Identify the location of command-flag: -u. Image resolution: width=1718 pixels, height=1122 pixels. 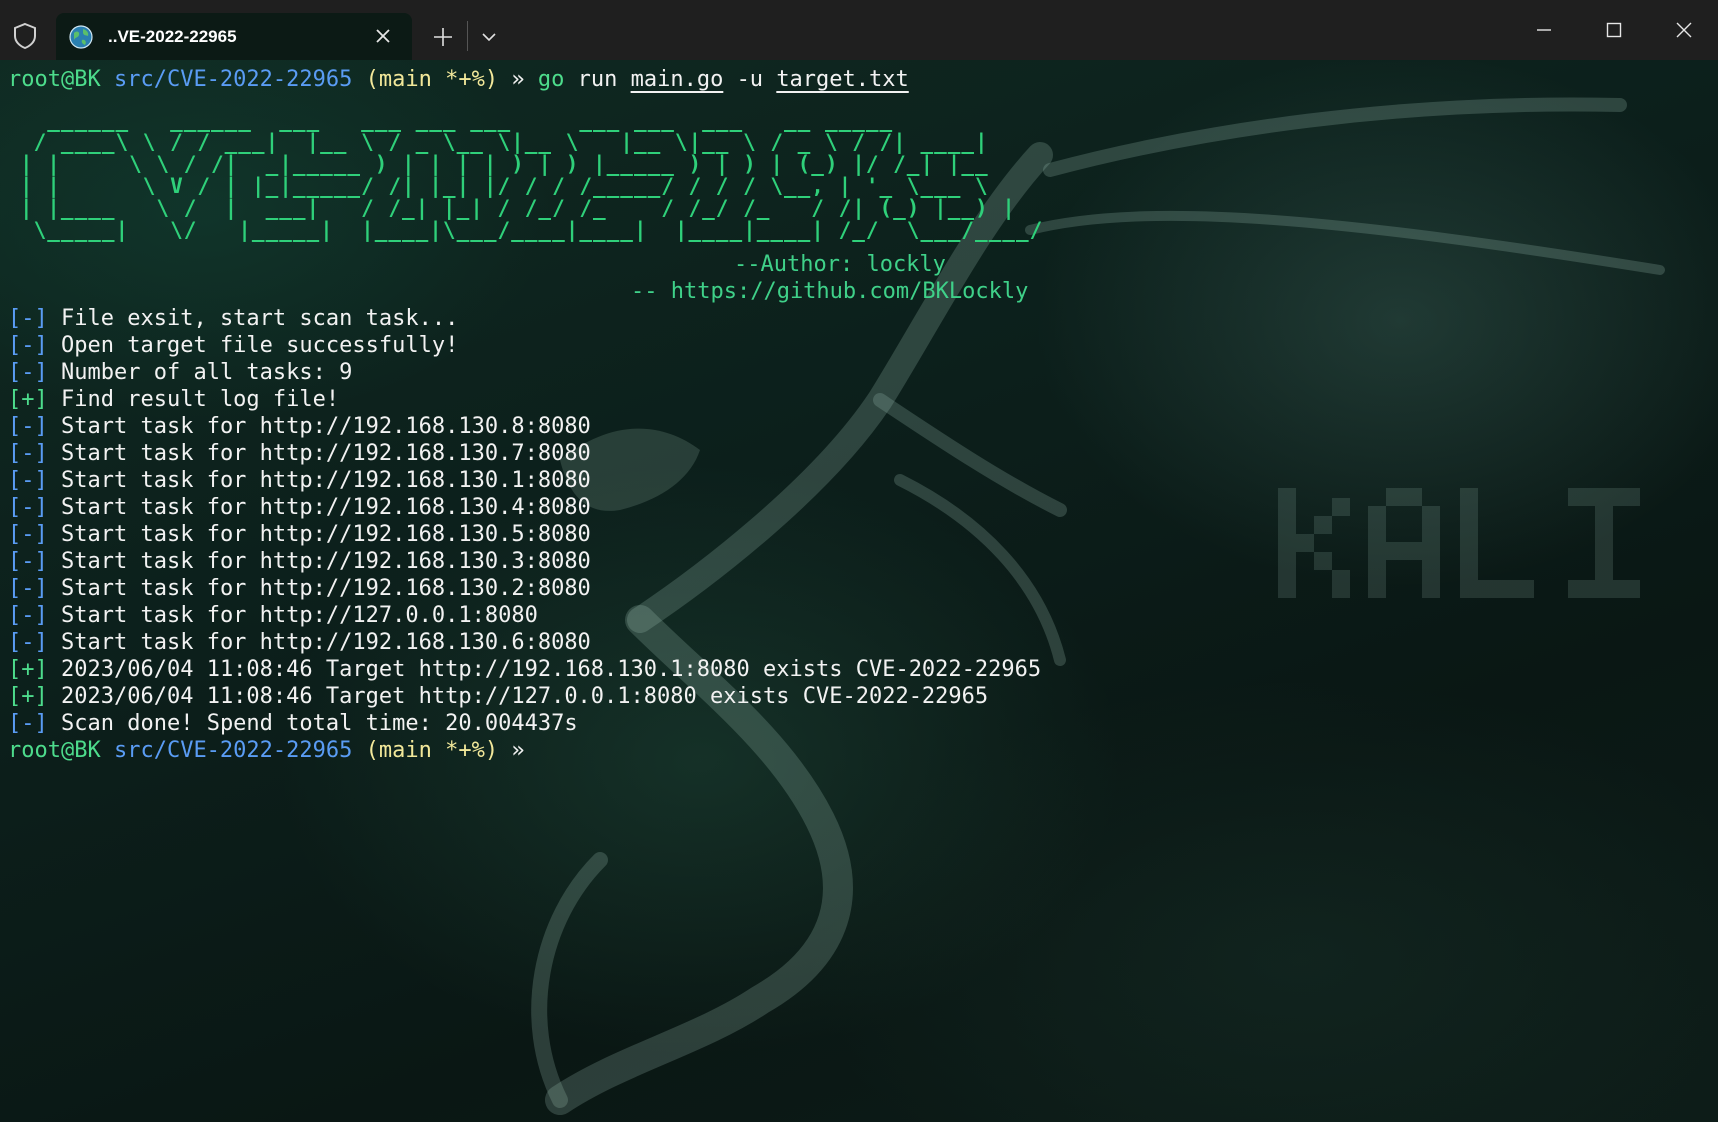
(750, 79).